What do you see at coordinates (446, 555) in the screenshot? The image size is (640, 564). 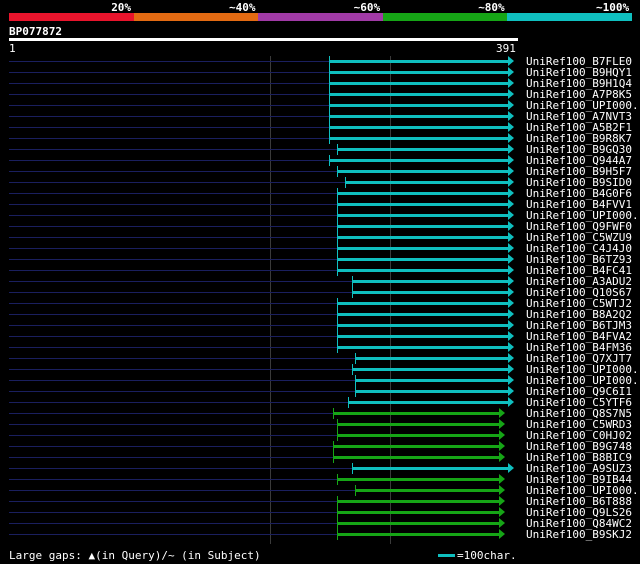 I see `scale-bar` at bounding box center [446, 555].